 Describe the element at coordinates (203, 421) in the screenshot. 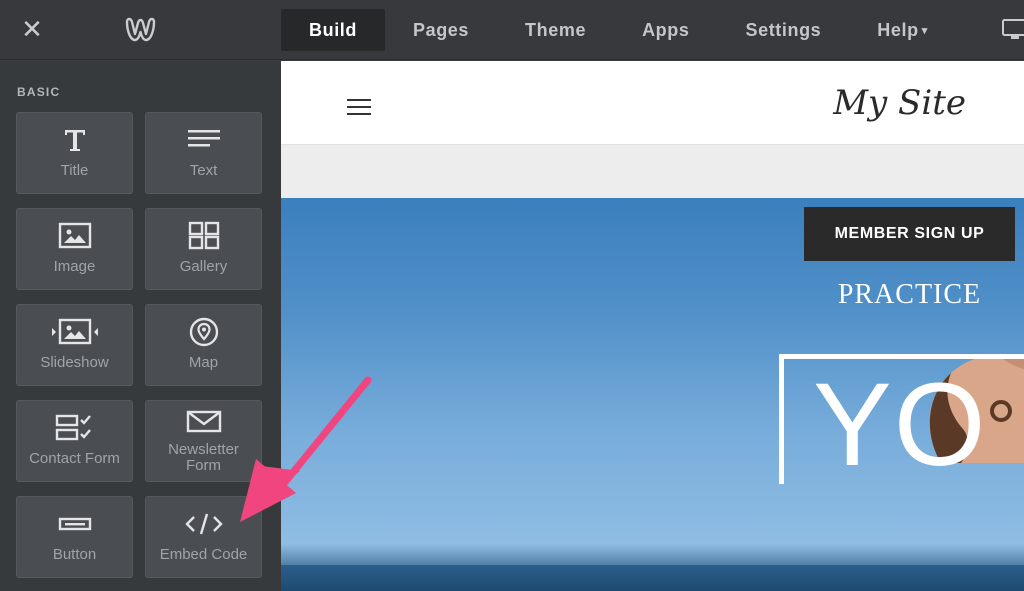

I see `envelope-icon` at that location.